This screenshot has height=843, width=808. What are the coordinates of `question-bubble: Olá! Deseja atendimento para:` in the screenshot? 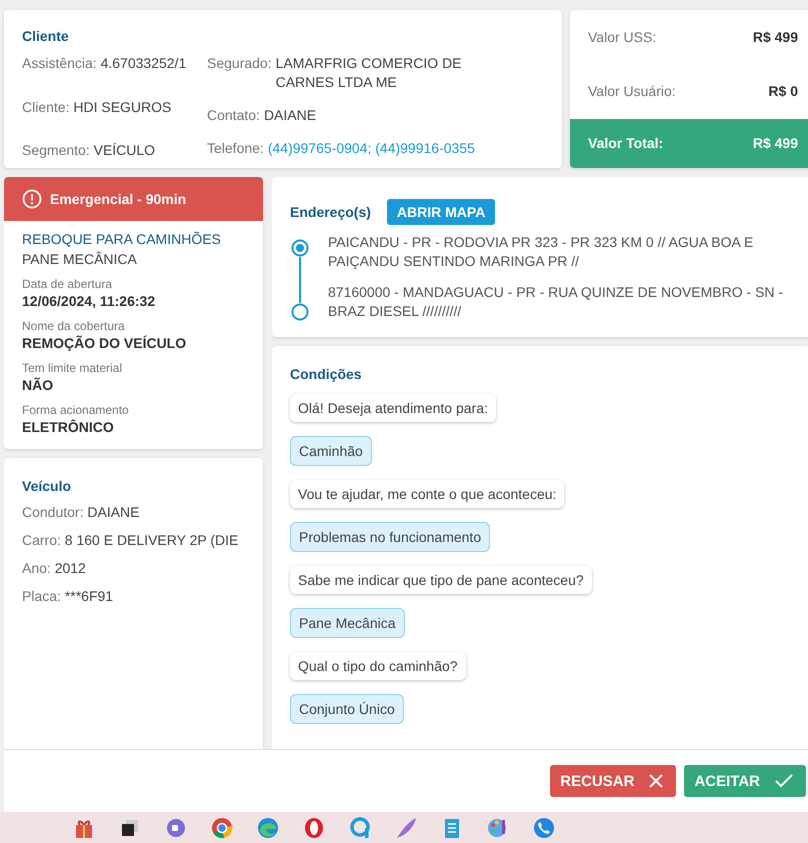 It's located at (393, 408).